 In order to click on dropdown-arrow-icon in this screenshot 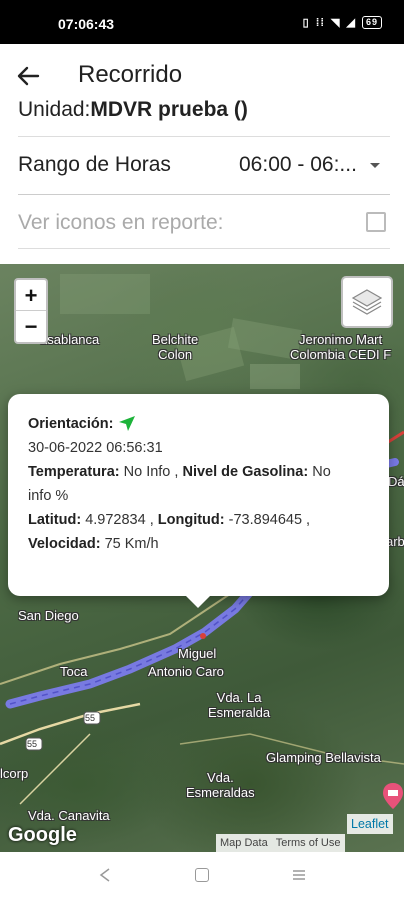, I will do `click(375, 165)`.